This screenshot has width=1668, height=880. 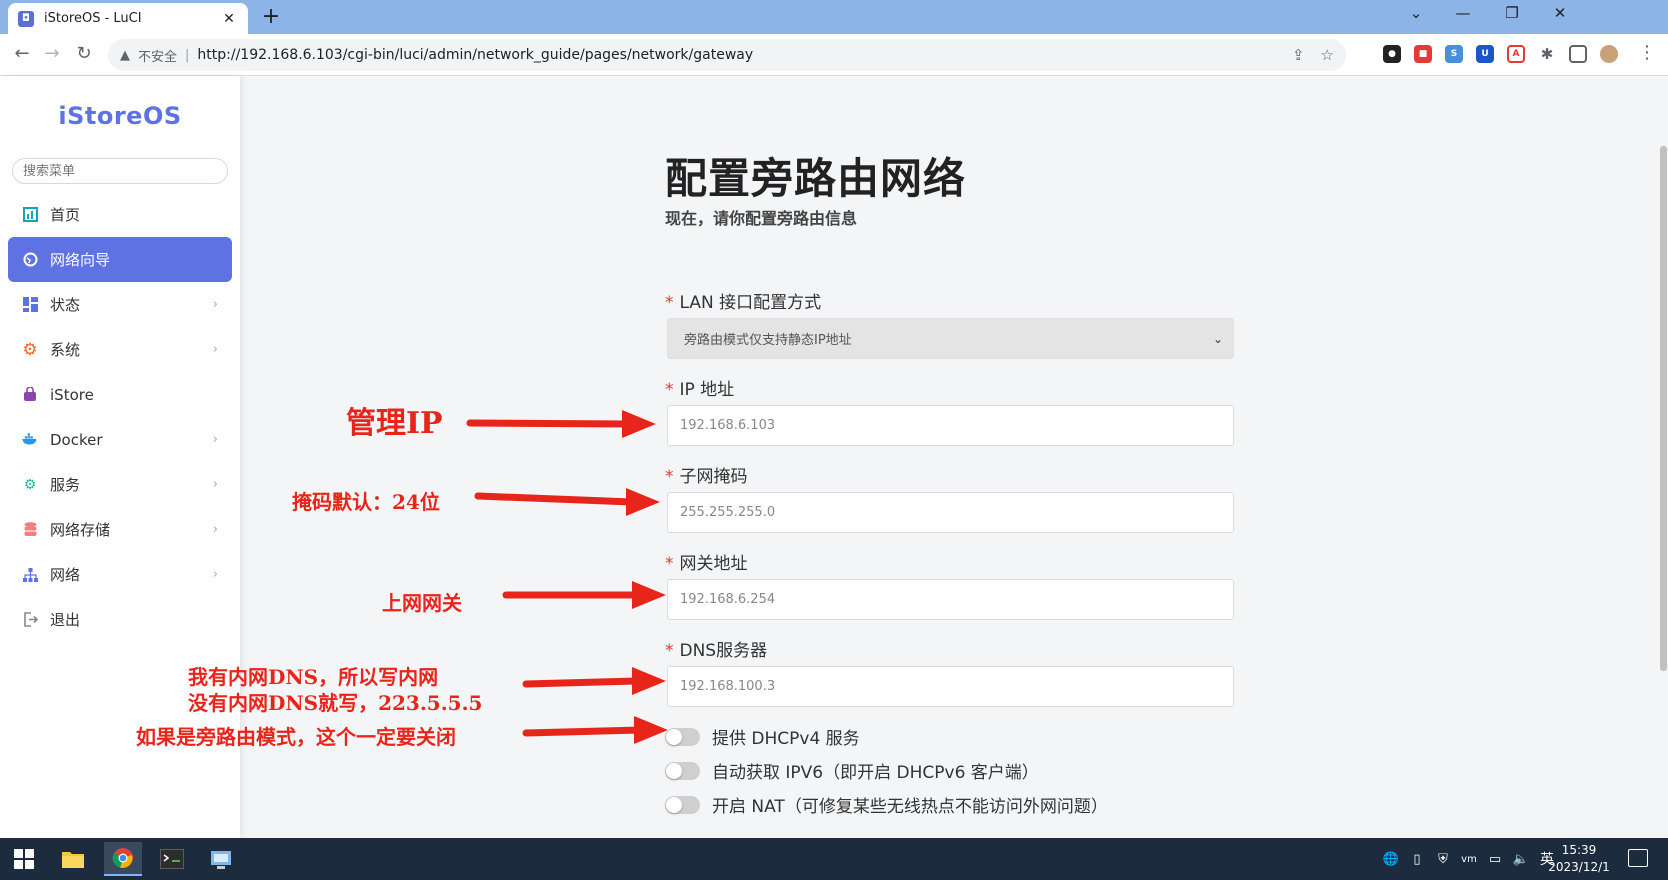 I want to click on dhcpv4-label: 提供 DHCPv4 服务, so click(x=786, y=739).